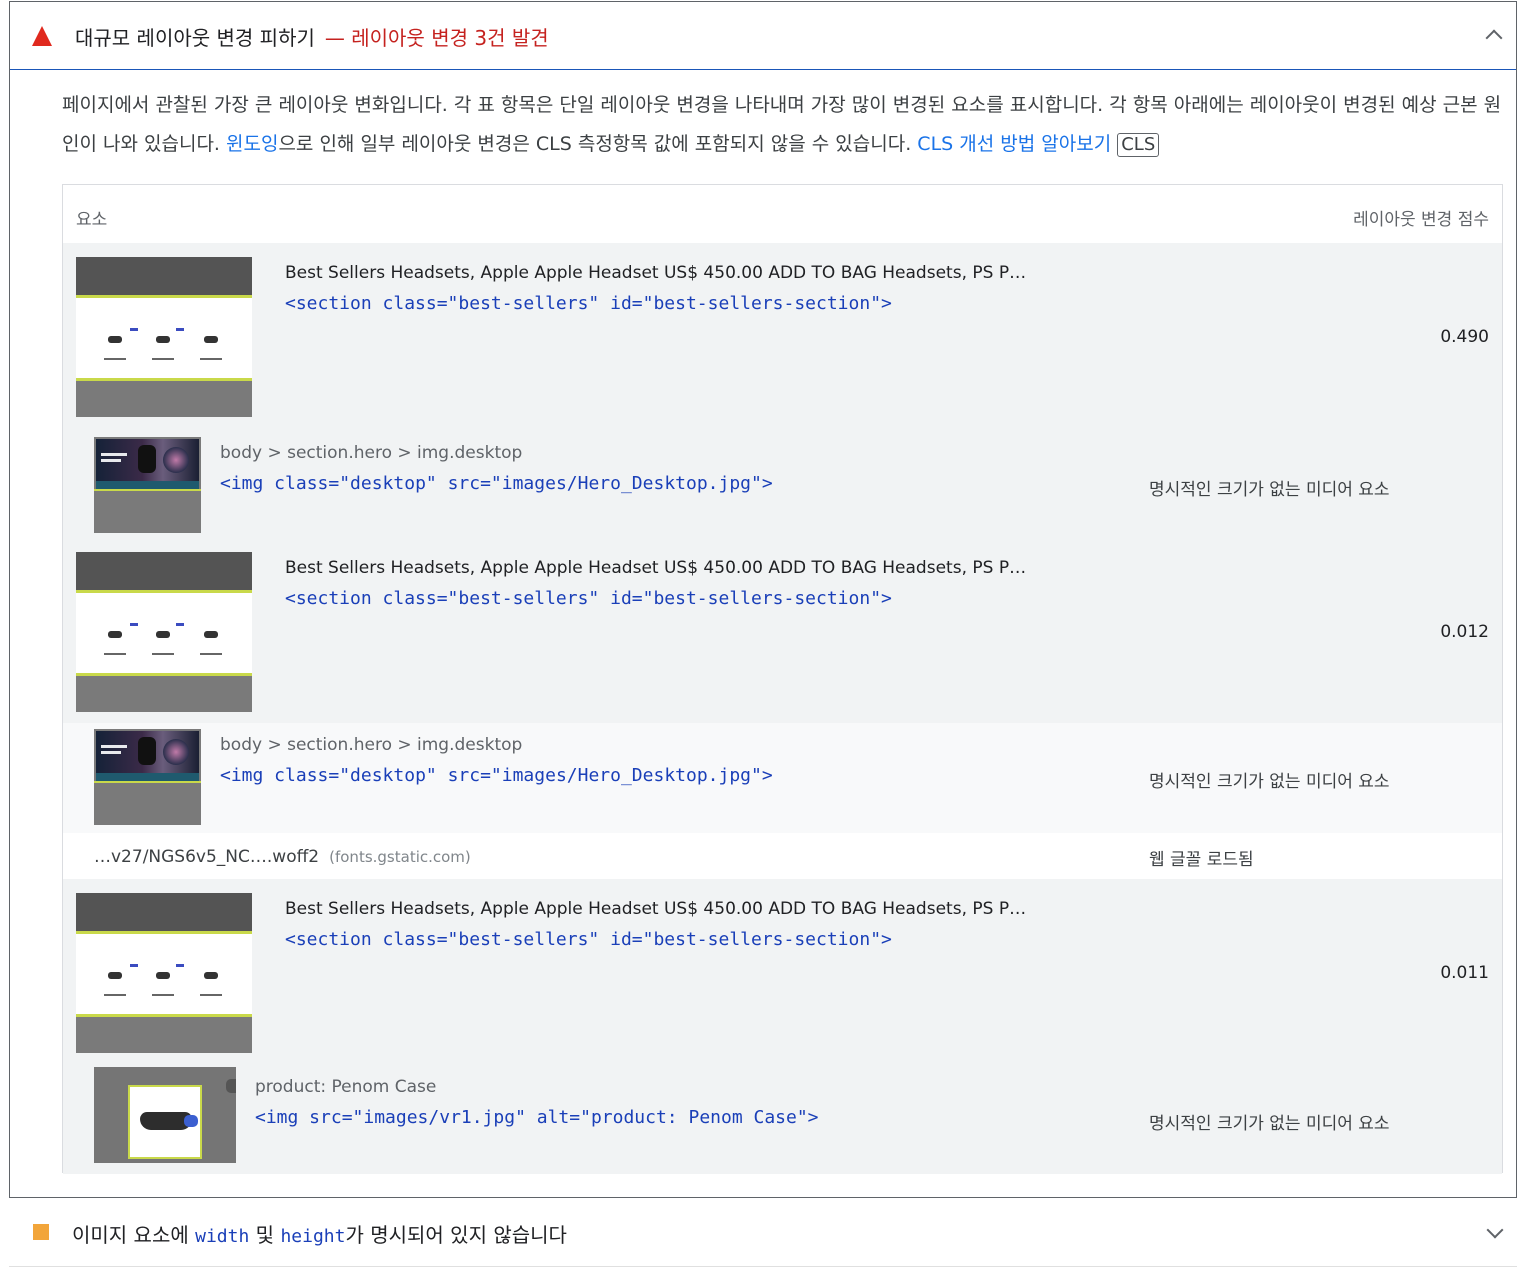 The height and width of the screenshot is (1272, 1536). Describe the element at coordinates (207, 857) in the screenshot. I see `font-url-path: …v27/NGS6v5_NC….woff2` at that location.